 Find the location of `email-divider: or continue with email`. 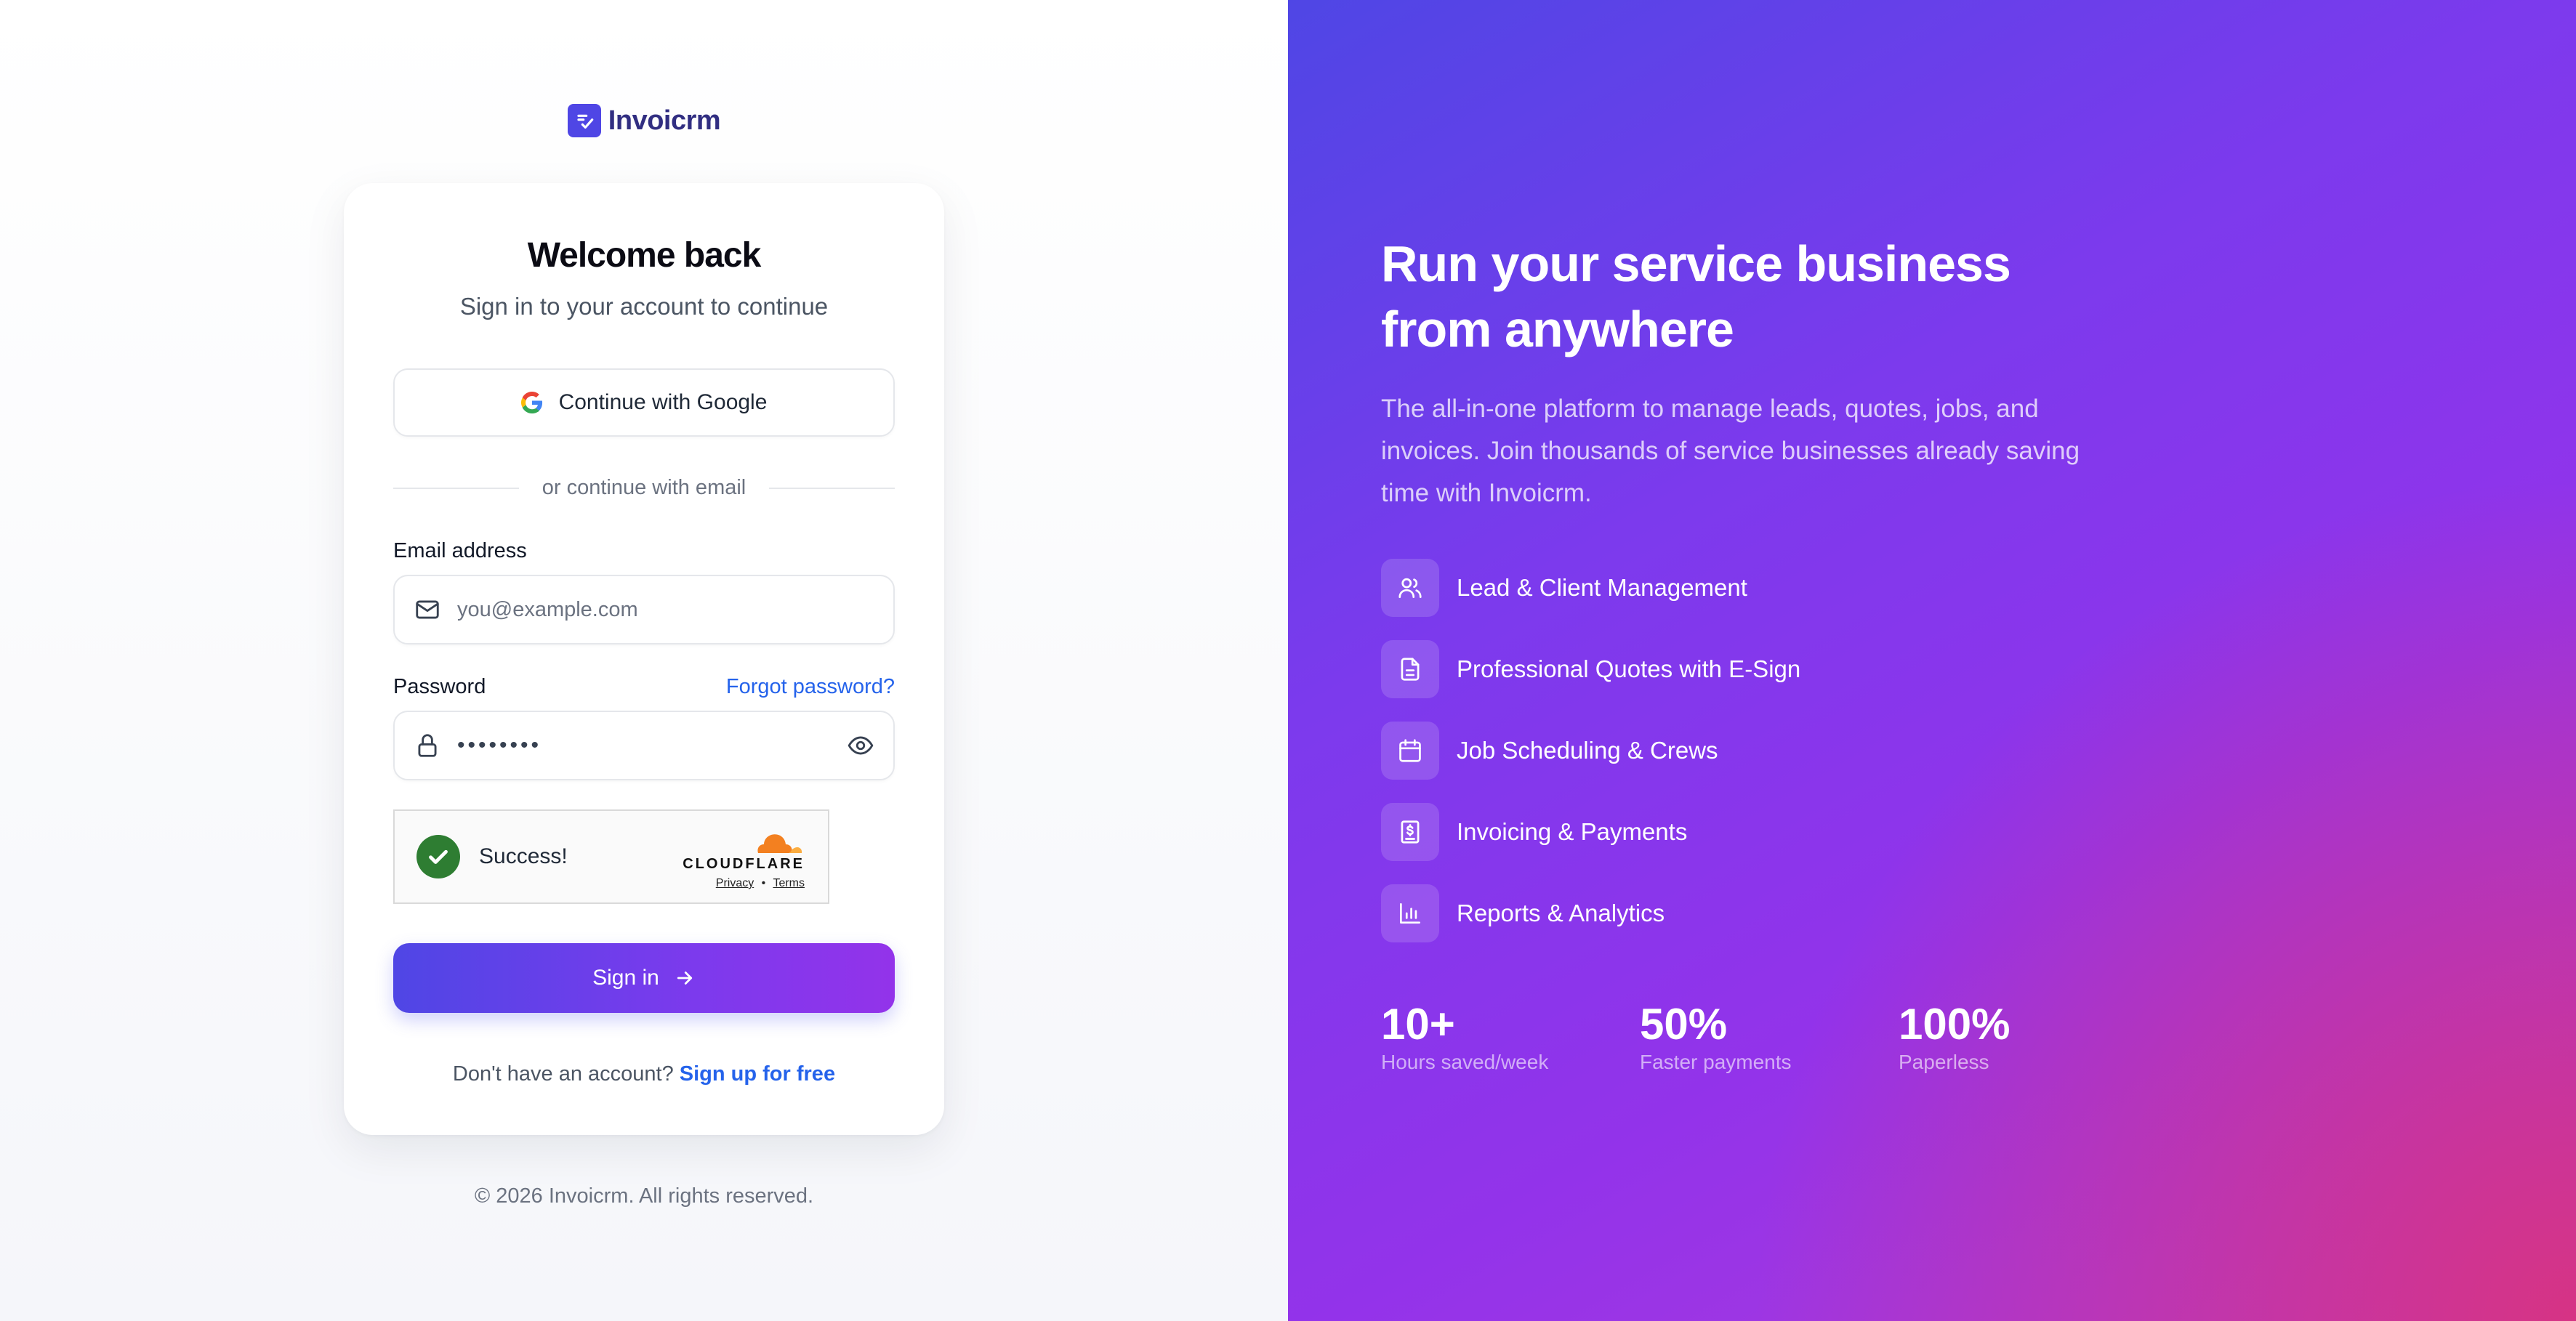

email-divider: or continue with email is located at coordinates (644, 488).